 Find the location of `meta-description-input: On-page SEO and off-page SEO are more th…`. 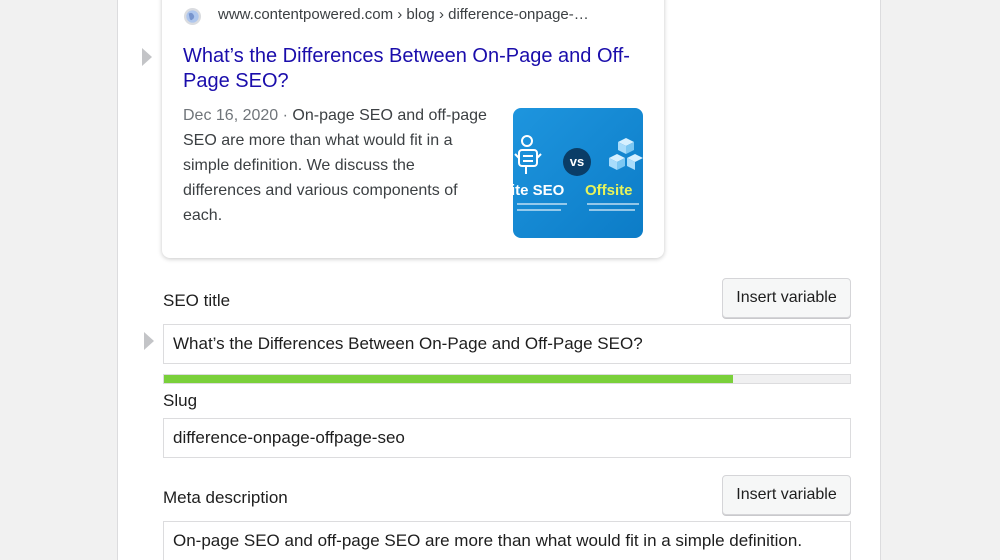

meta-description-input: On-page SEO and off-page SEO are more th… is located at coordinates (507, 540).